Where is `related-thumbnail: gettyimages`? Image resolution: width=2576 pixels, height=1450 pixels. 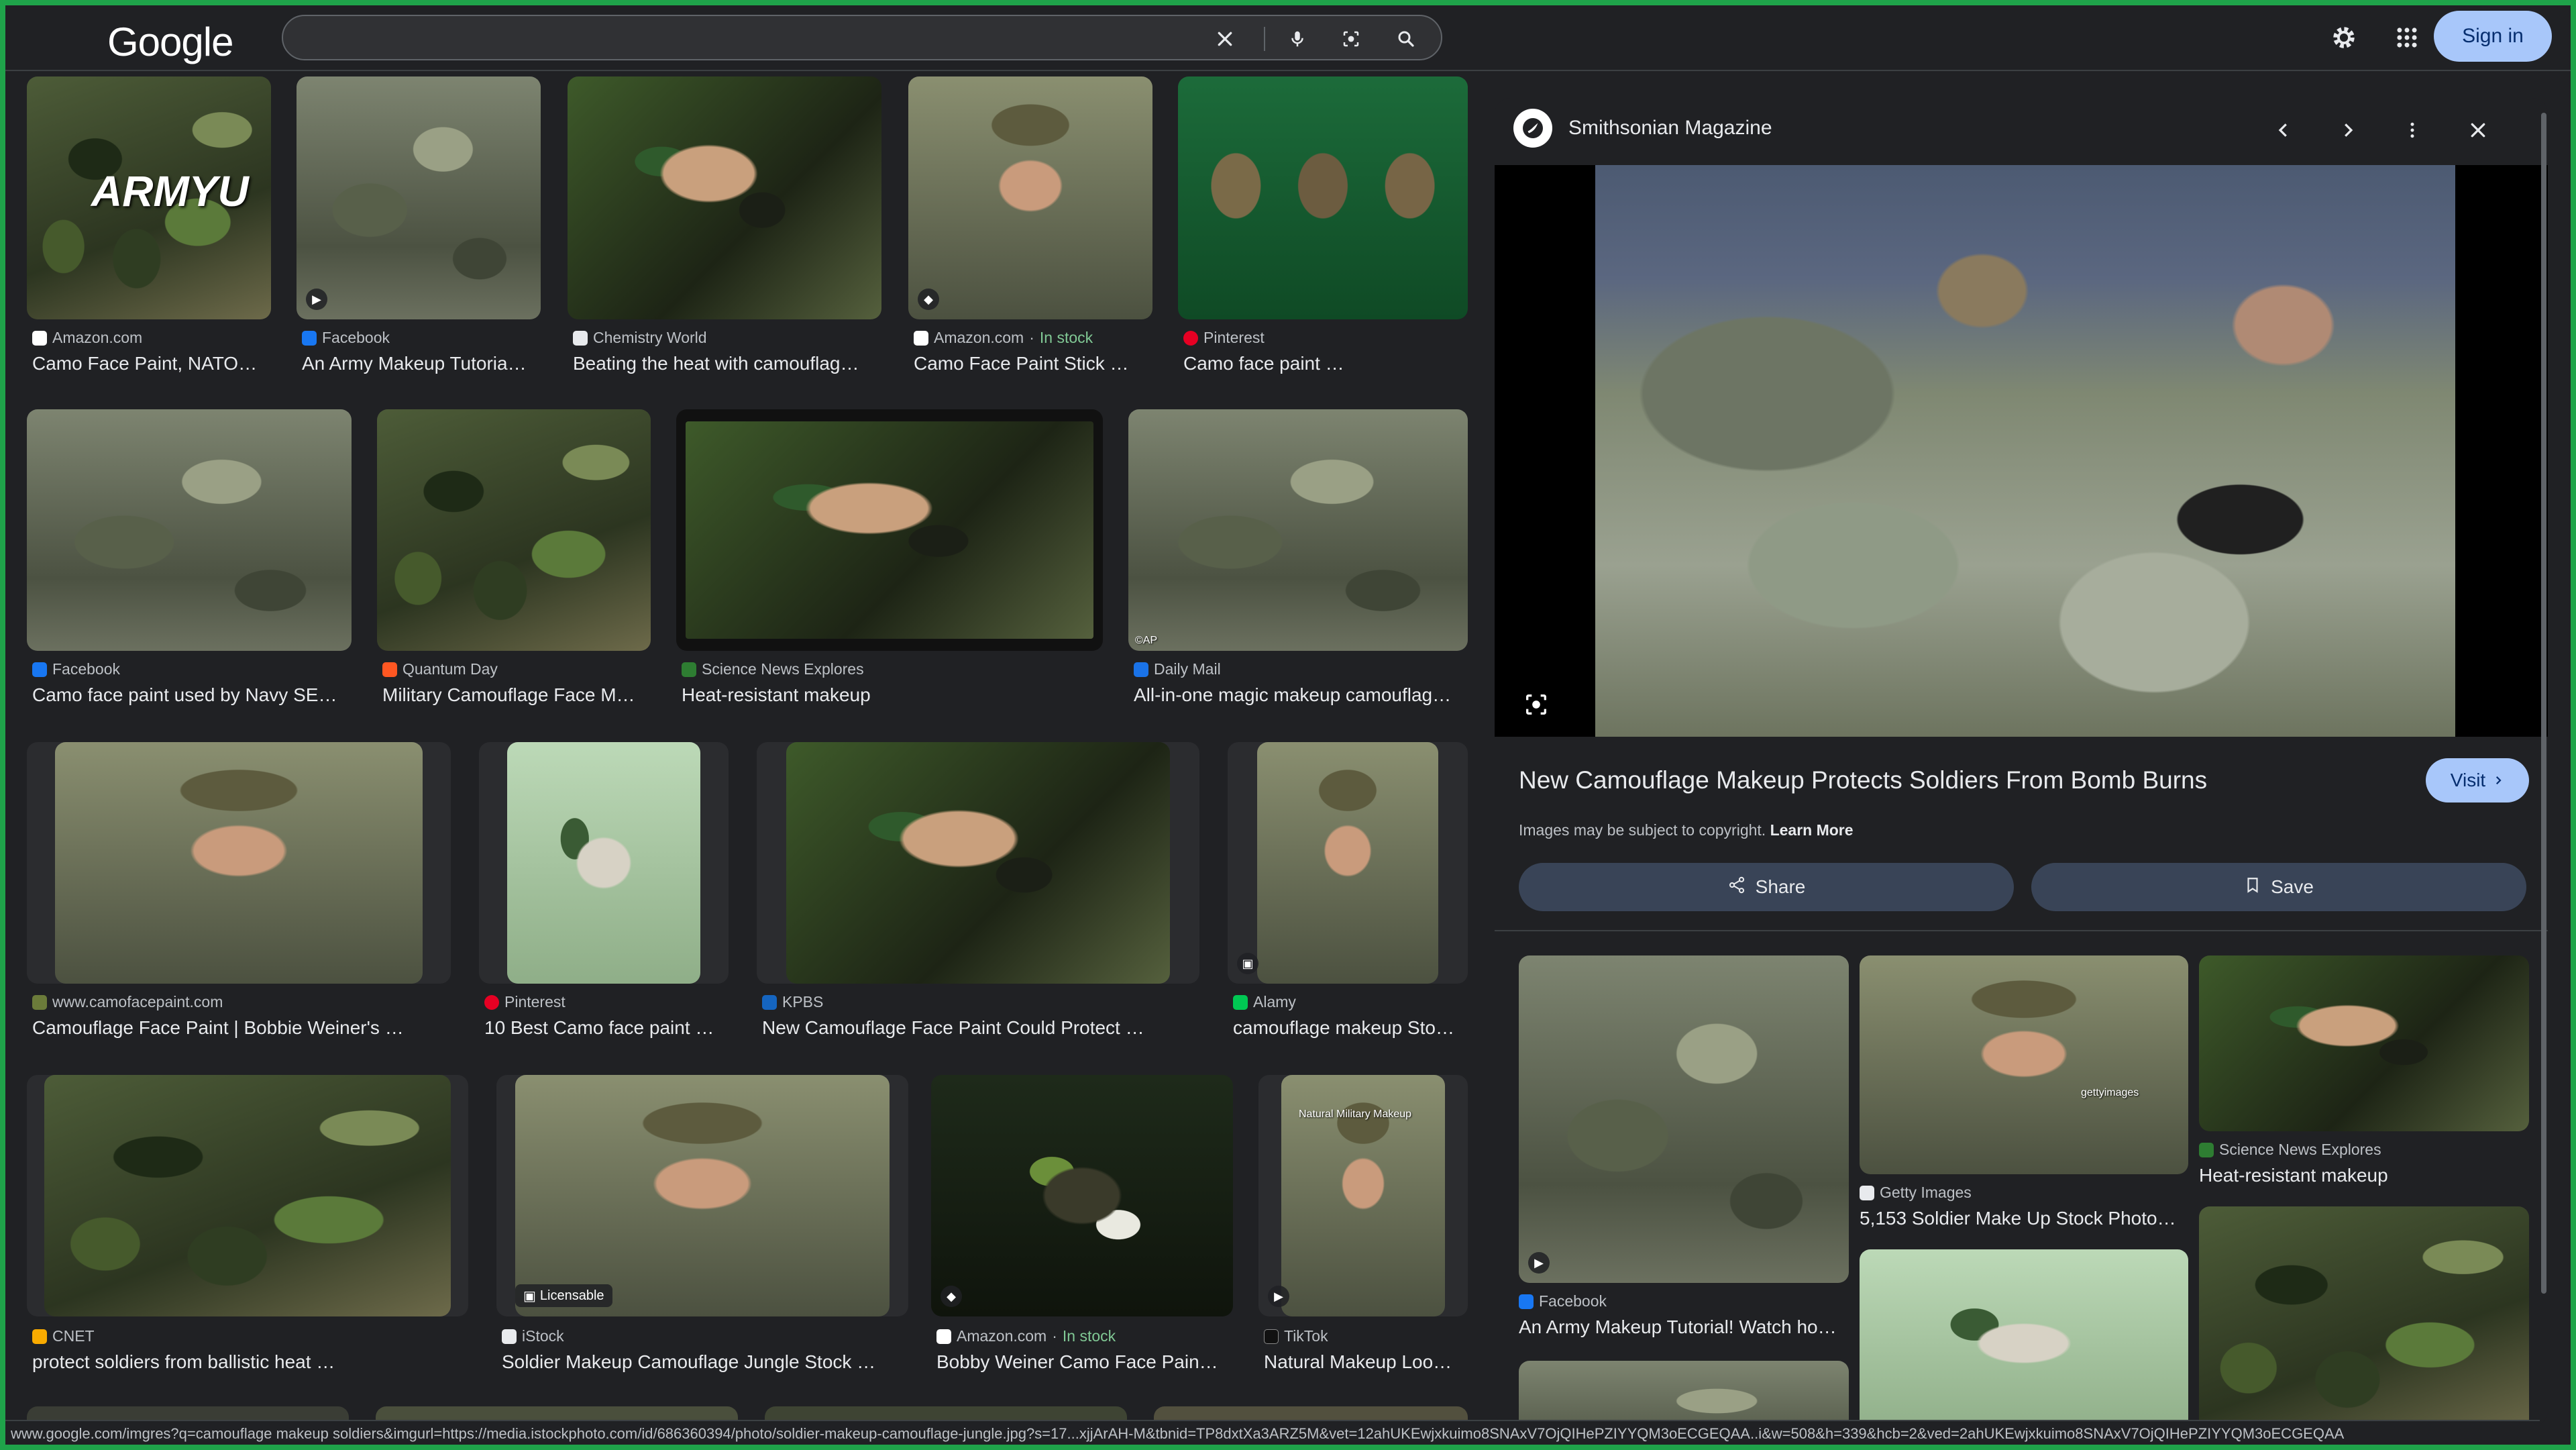 related-thumbnail: gettyimages is located at coordinates (2024, 1064).